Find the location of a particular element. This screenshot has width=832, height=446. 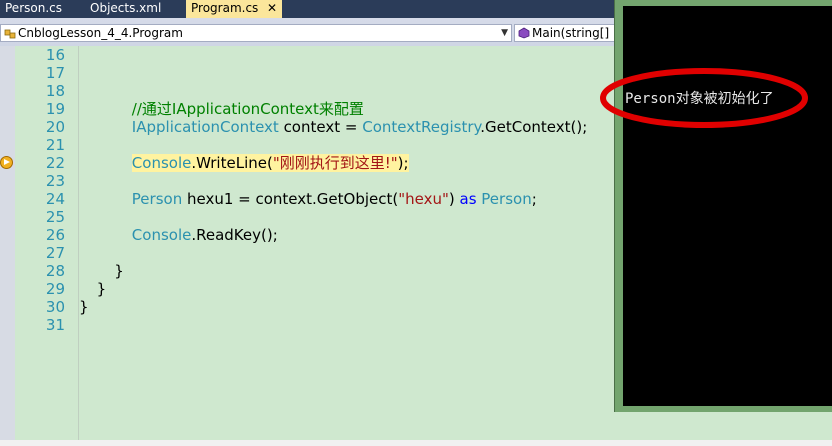

member-dropdown: Main(string[] is located at coordinates (565, 33).